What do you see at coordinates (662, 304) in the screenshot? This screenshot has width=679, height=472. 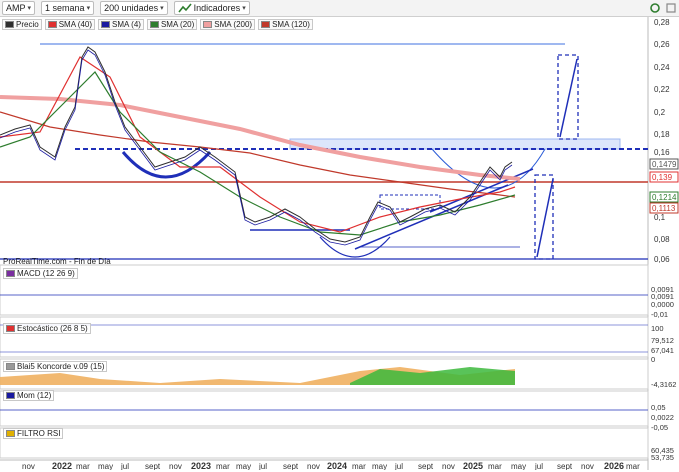 I see `panel-value-label: 0,0000` at bounding box center [662, 304].